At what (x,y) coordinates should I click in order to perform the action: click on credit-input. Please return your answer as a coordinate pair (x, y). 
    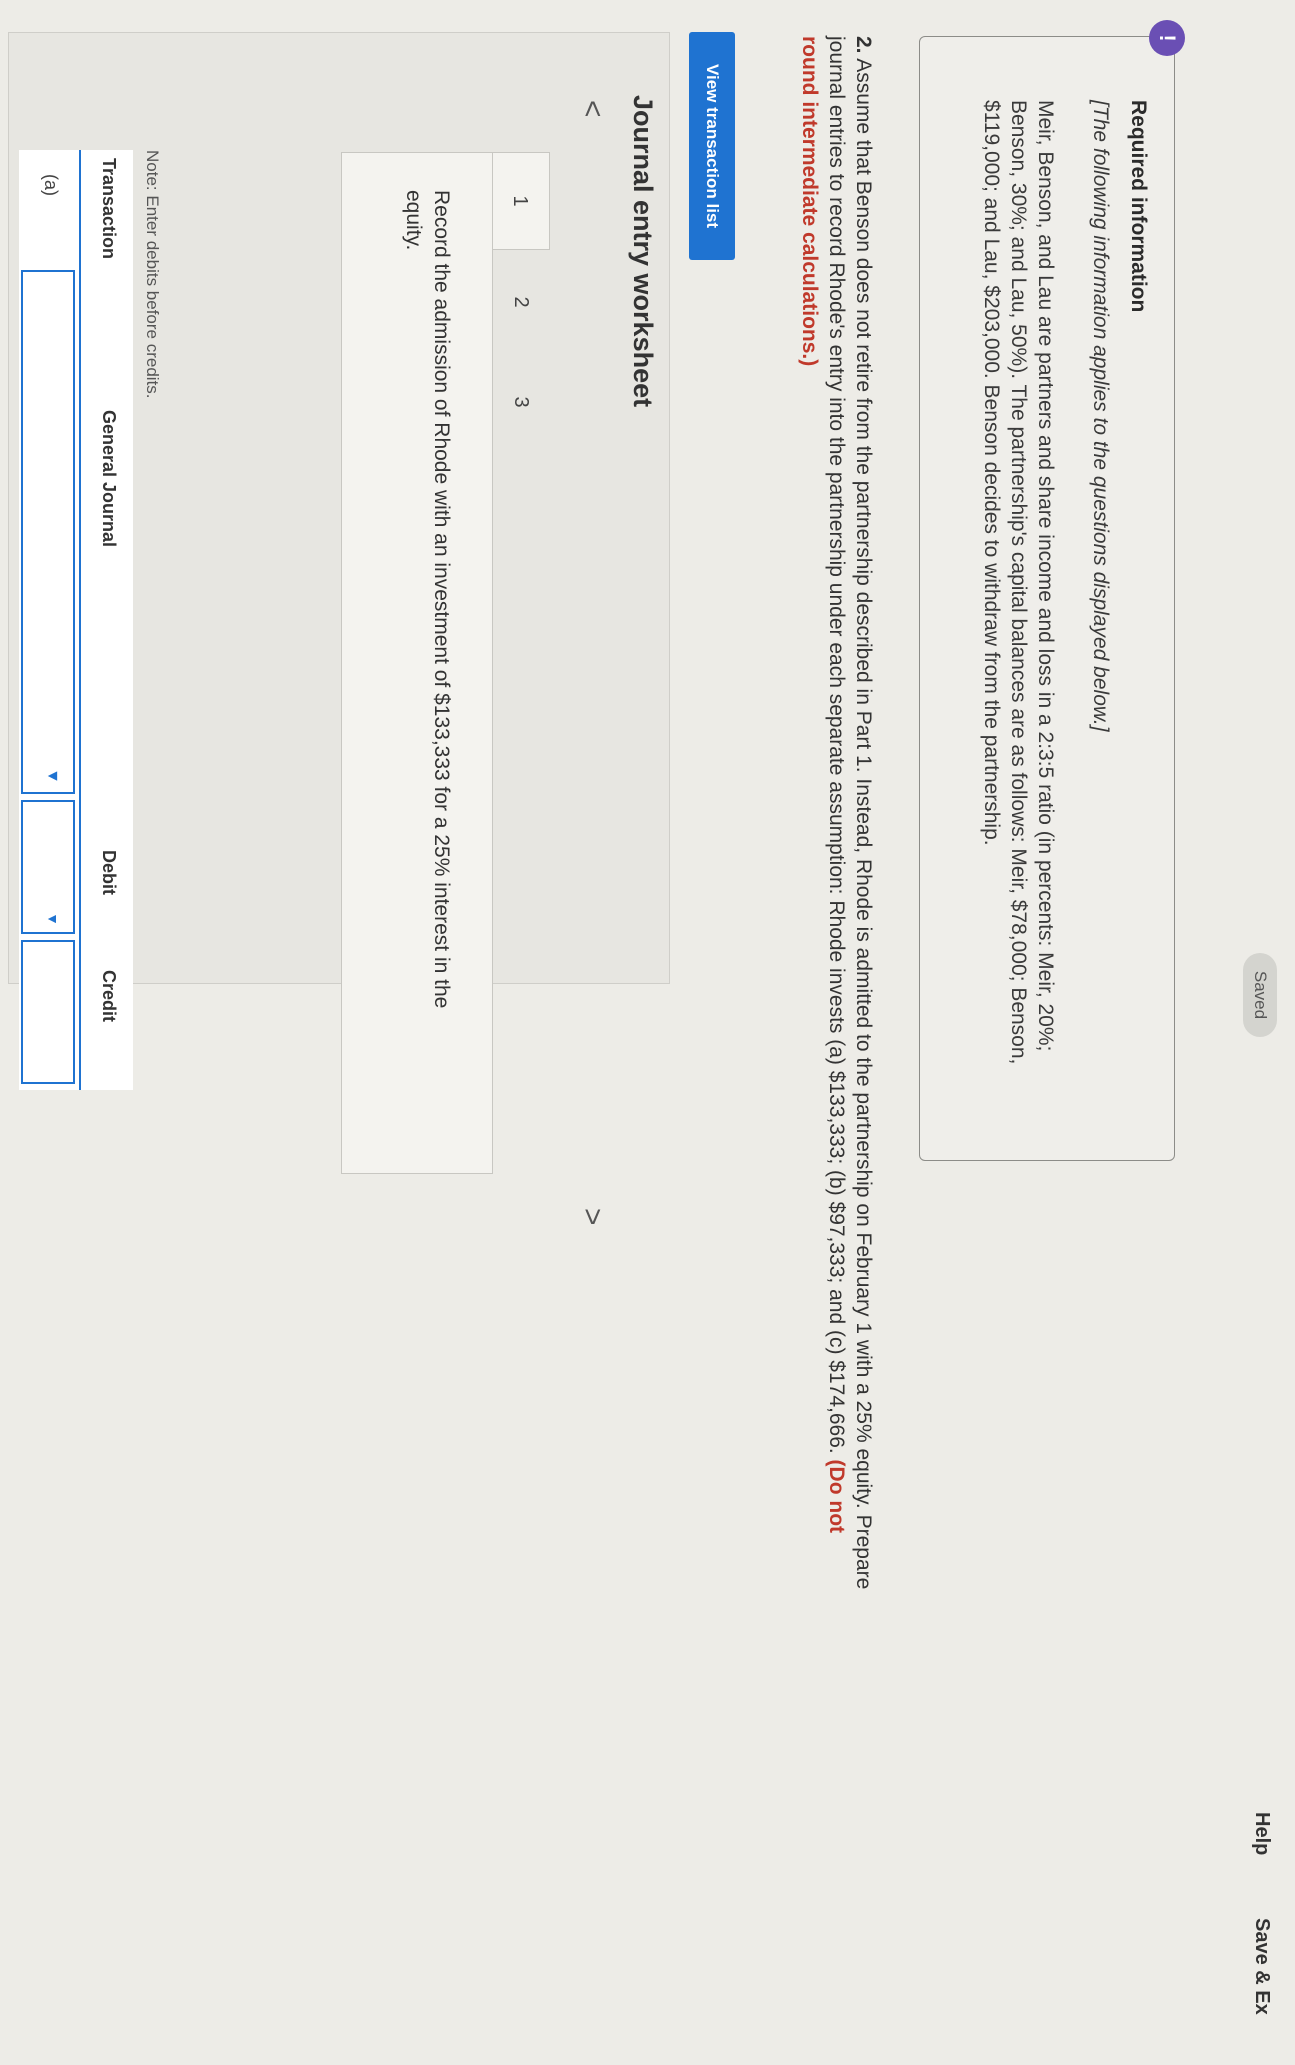
    Looking at the image, I should click on (48, 1012).